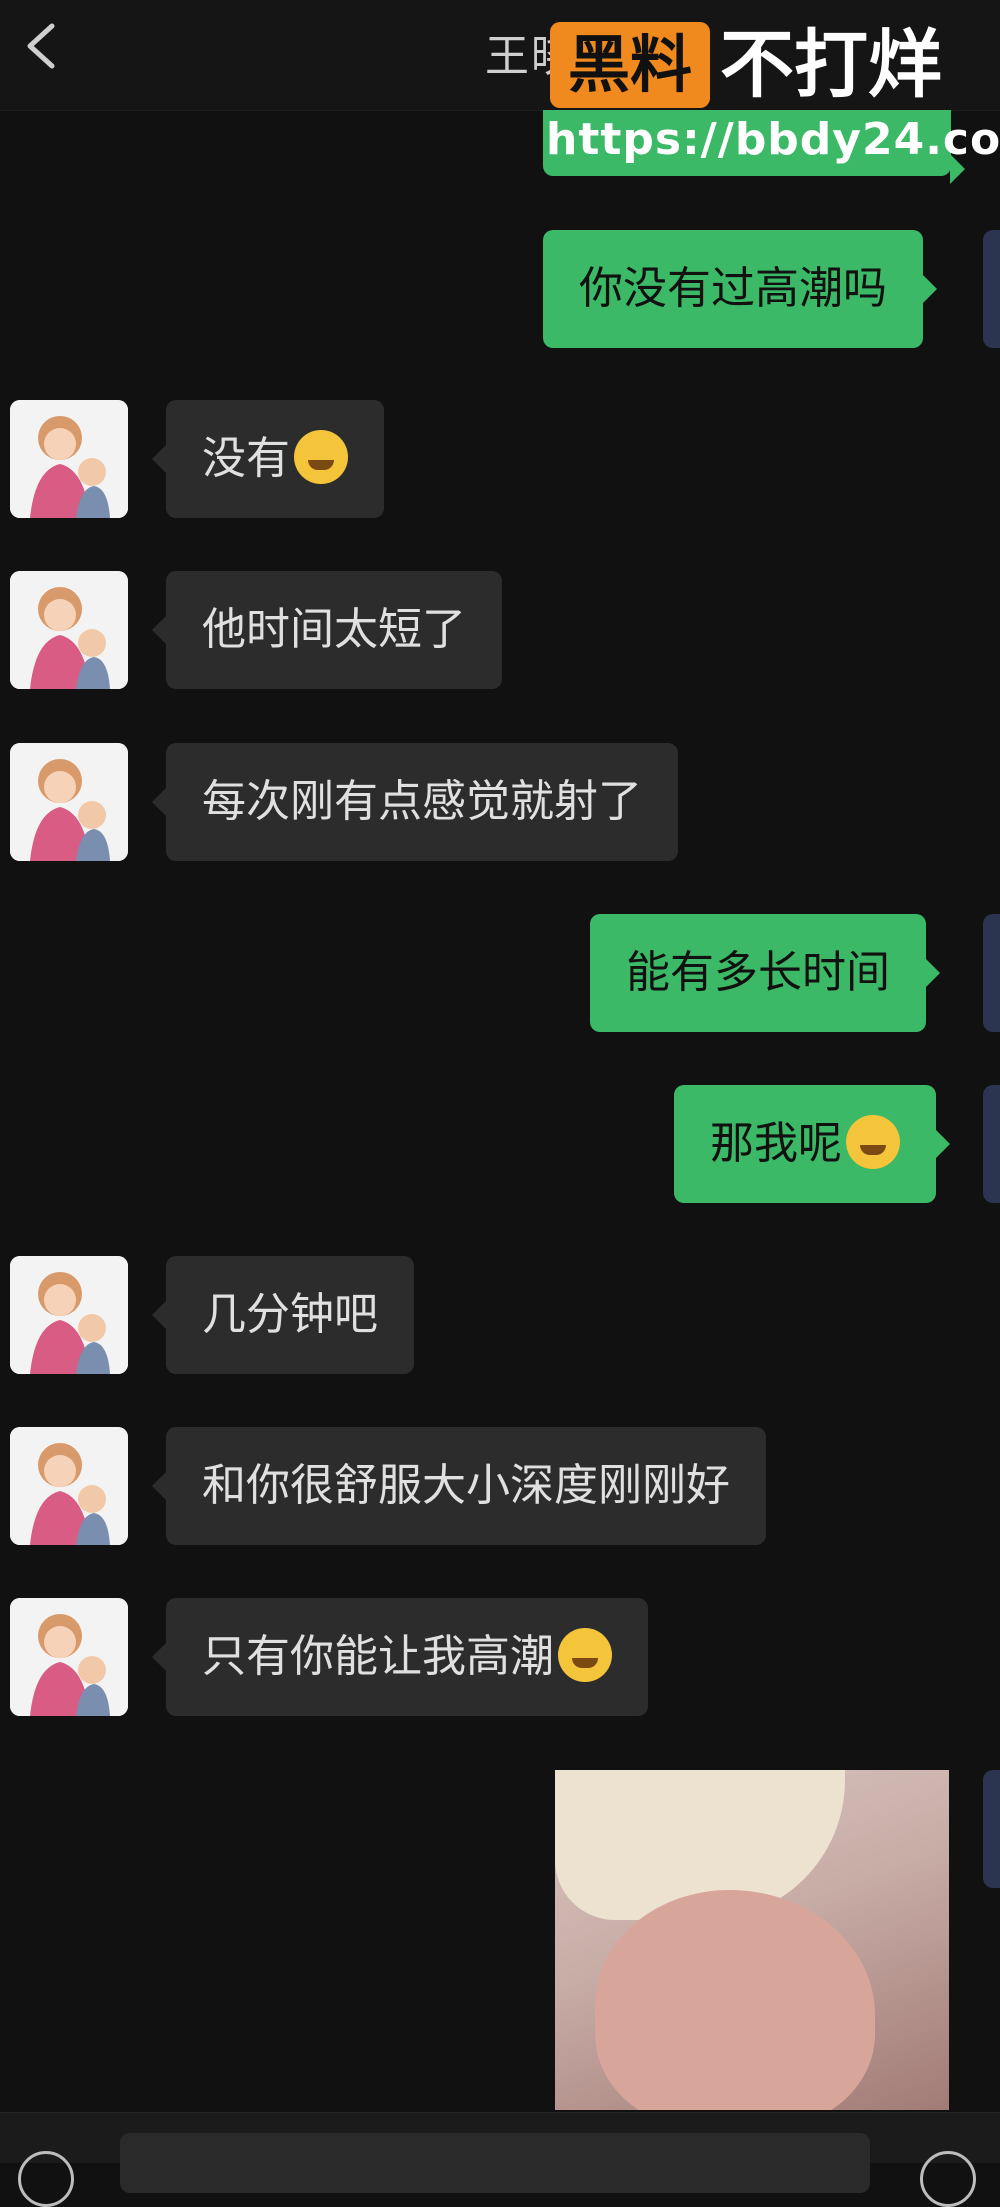 This screenshot has width=1000, height=2207. What do you see at coordinates (735, 2000) in the screenshot?
I see `photo-face-shape` at bounding box center [735, 2000].